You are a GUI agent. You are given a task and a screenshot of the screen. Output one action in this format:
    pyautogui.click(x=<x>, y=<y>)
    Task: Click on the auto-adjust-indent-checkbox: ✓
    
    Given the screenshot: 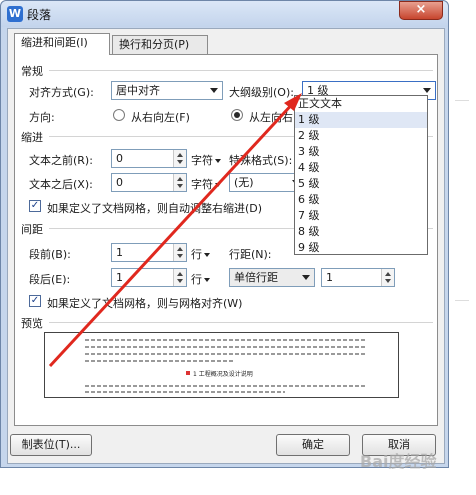 What is the action you would take?
    pyautogui.click(x=35, y=206)
    